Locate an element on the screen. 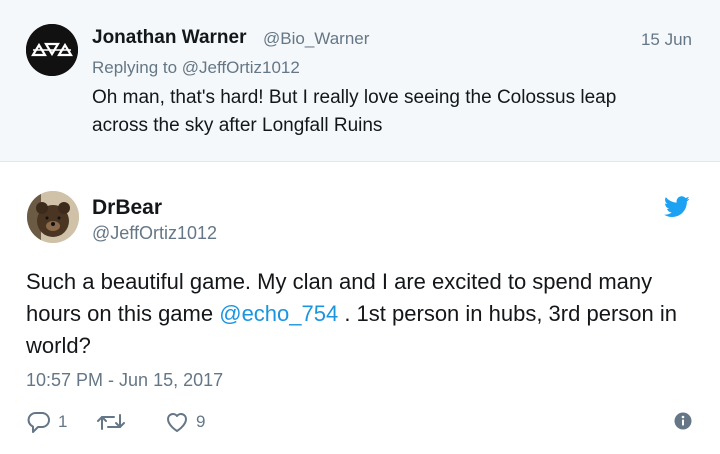  bear-avatar-image is located at coordinates (53, 217).